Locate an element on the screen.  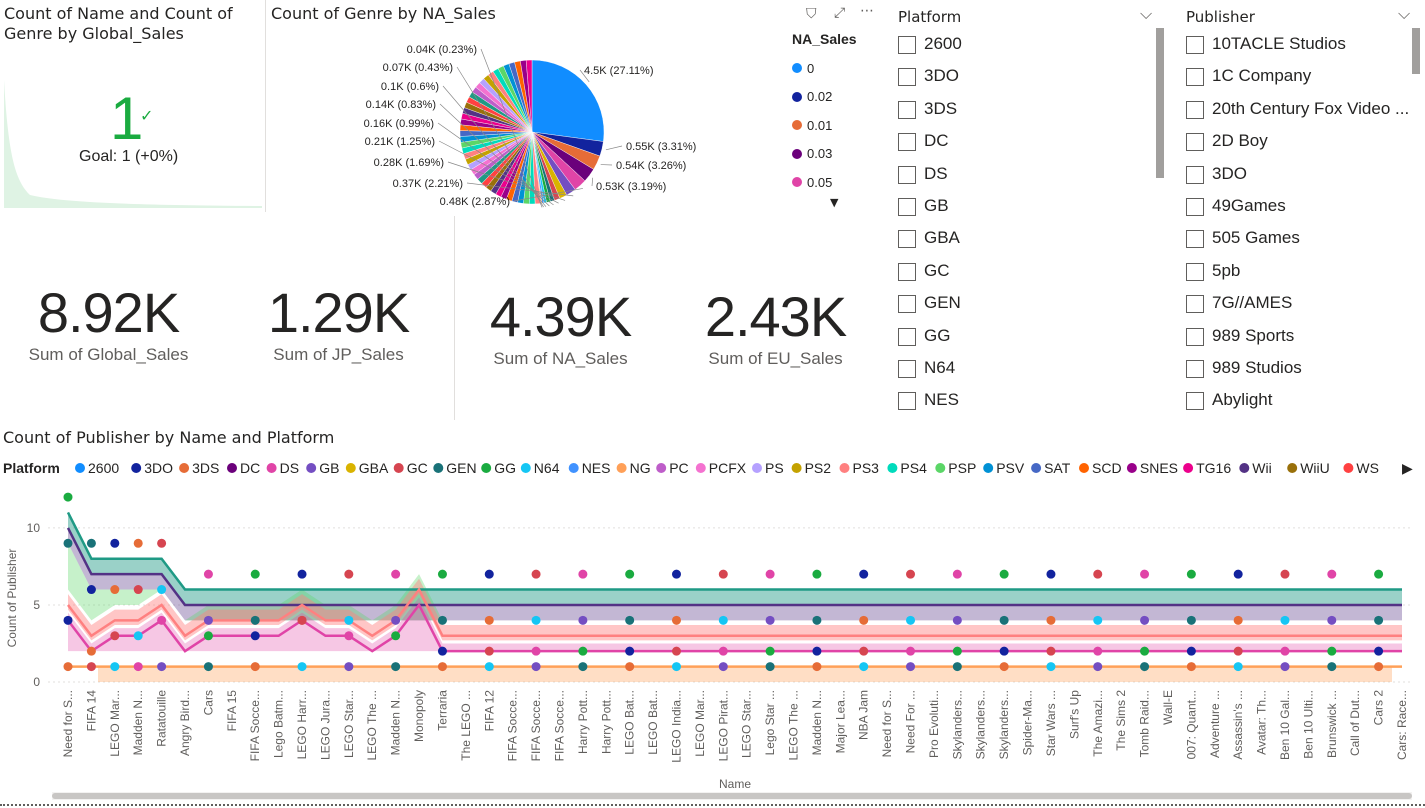
kpi-global-sales: 8.92K Sum of Global_Sales is located at coordinates (108, 322).